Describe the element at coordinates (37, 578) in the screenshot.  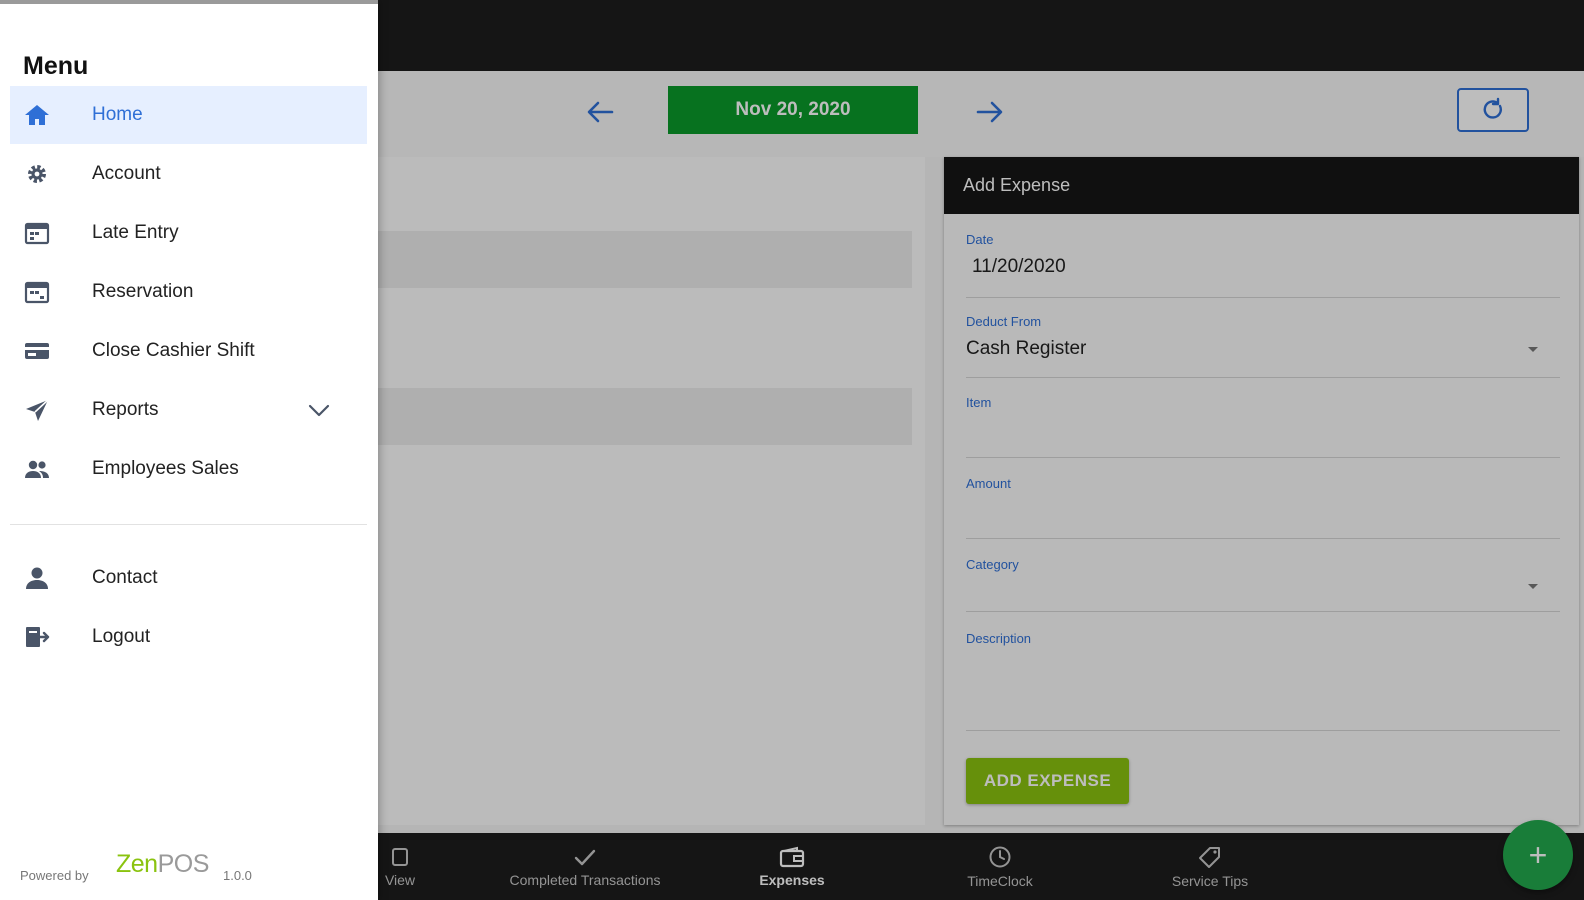
I see `person-icon` at that location.